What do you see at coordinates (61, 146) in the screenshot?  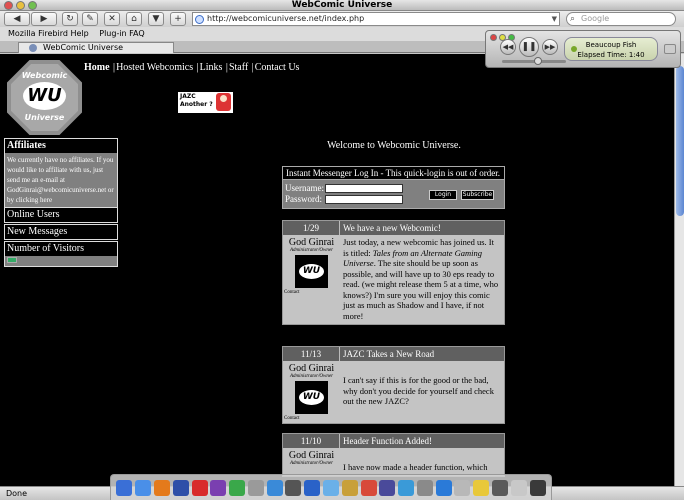 I see `affiliates-title: Affiliates` at bounding box center [61, 146].